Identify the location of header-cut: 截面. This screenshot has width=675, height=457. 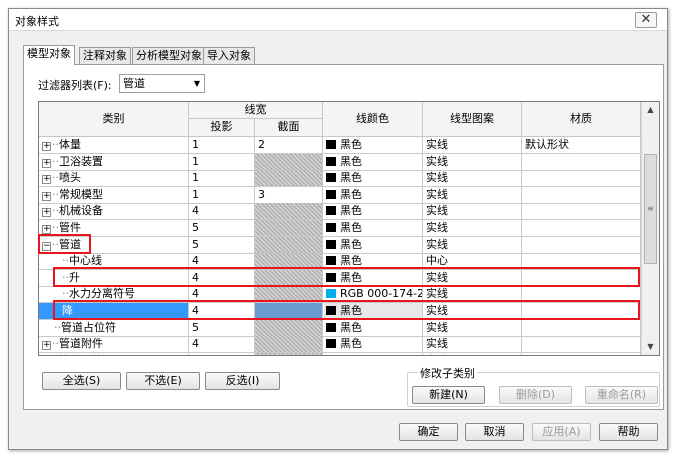
(289, 128).